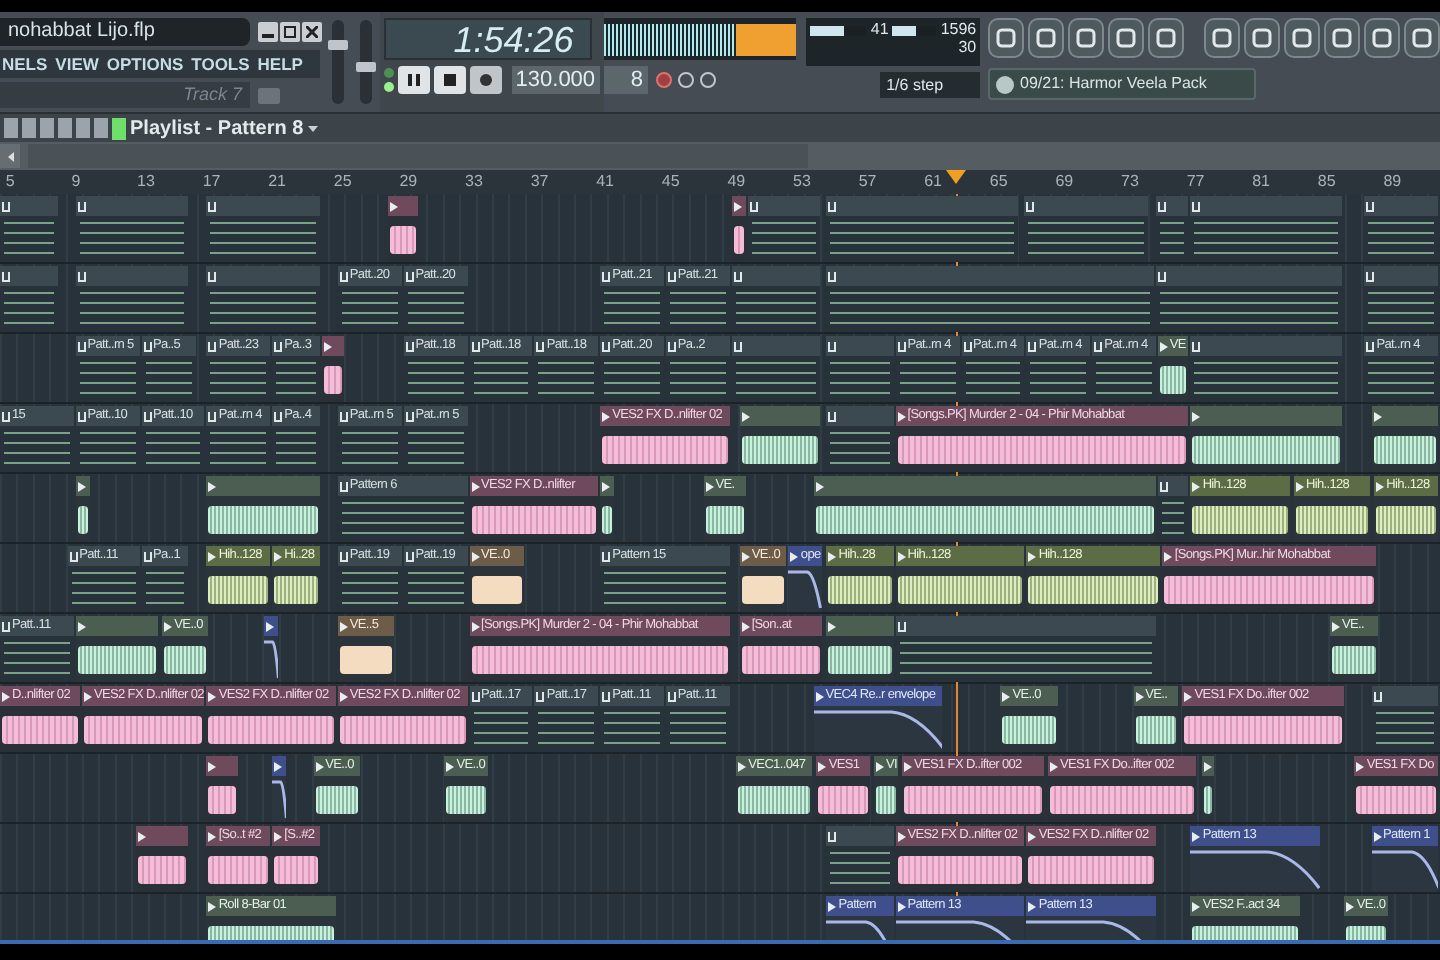 Image resolution: width=1440 pixels, height=960 pixels. What do you see at coordinates (76, 182) in the screenshot?
I see `bar-number: 9` at bounding box center [76, 182].